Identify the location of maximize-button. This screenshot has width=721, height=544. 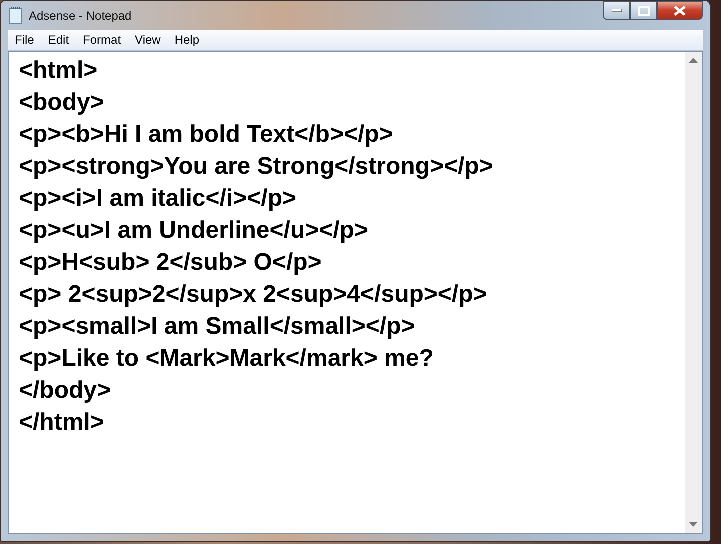
(643, 10).